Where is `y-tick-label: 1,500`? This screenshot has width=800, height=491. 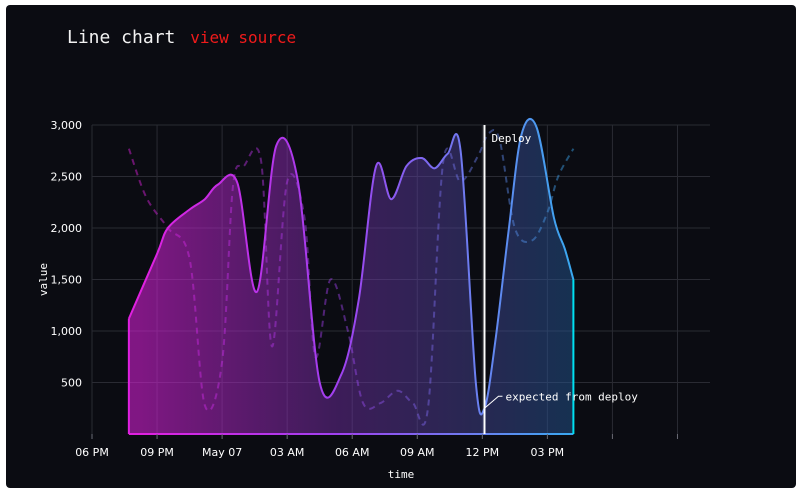 y-tick-label: 1,500 is located at coordinates (67, 280).